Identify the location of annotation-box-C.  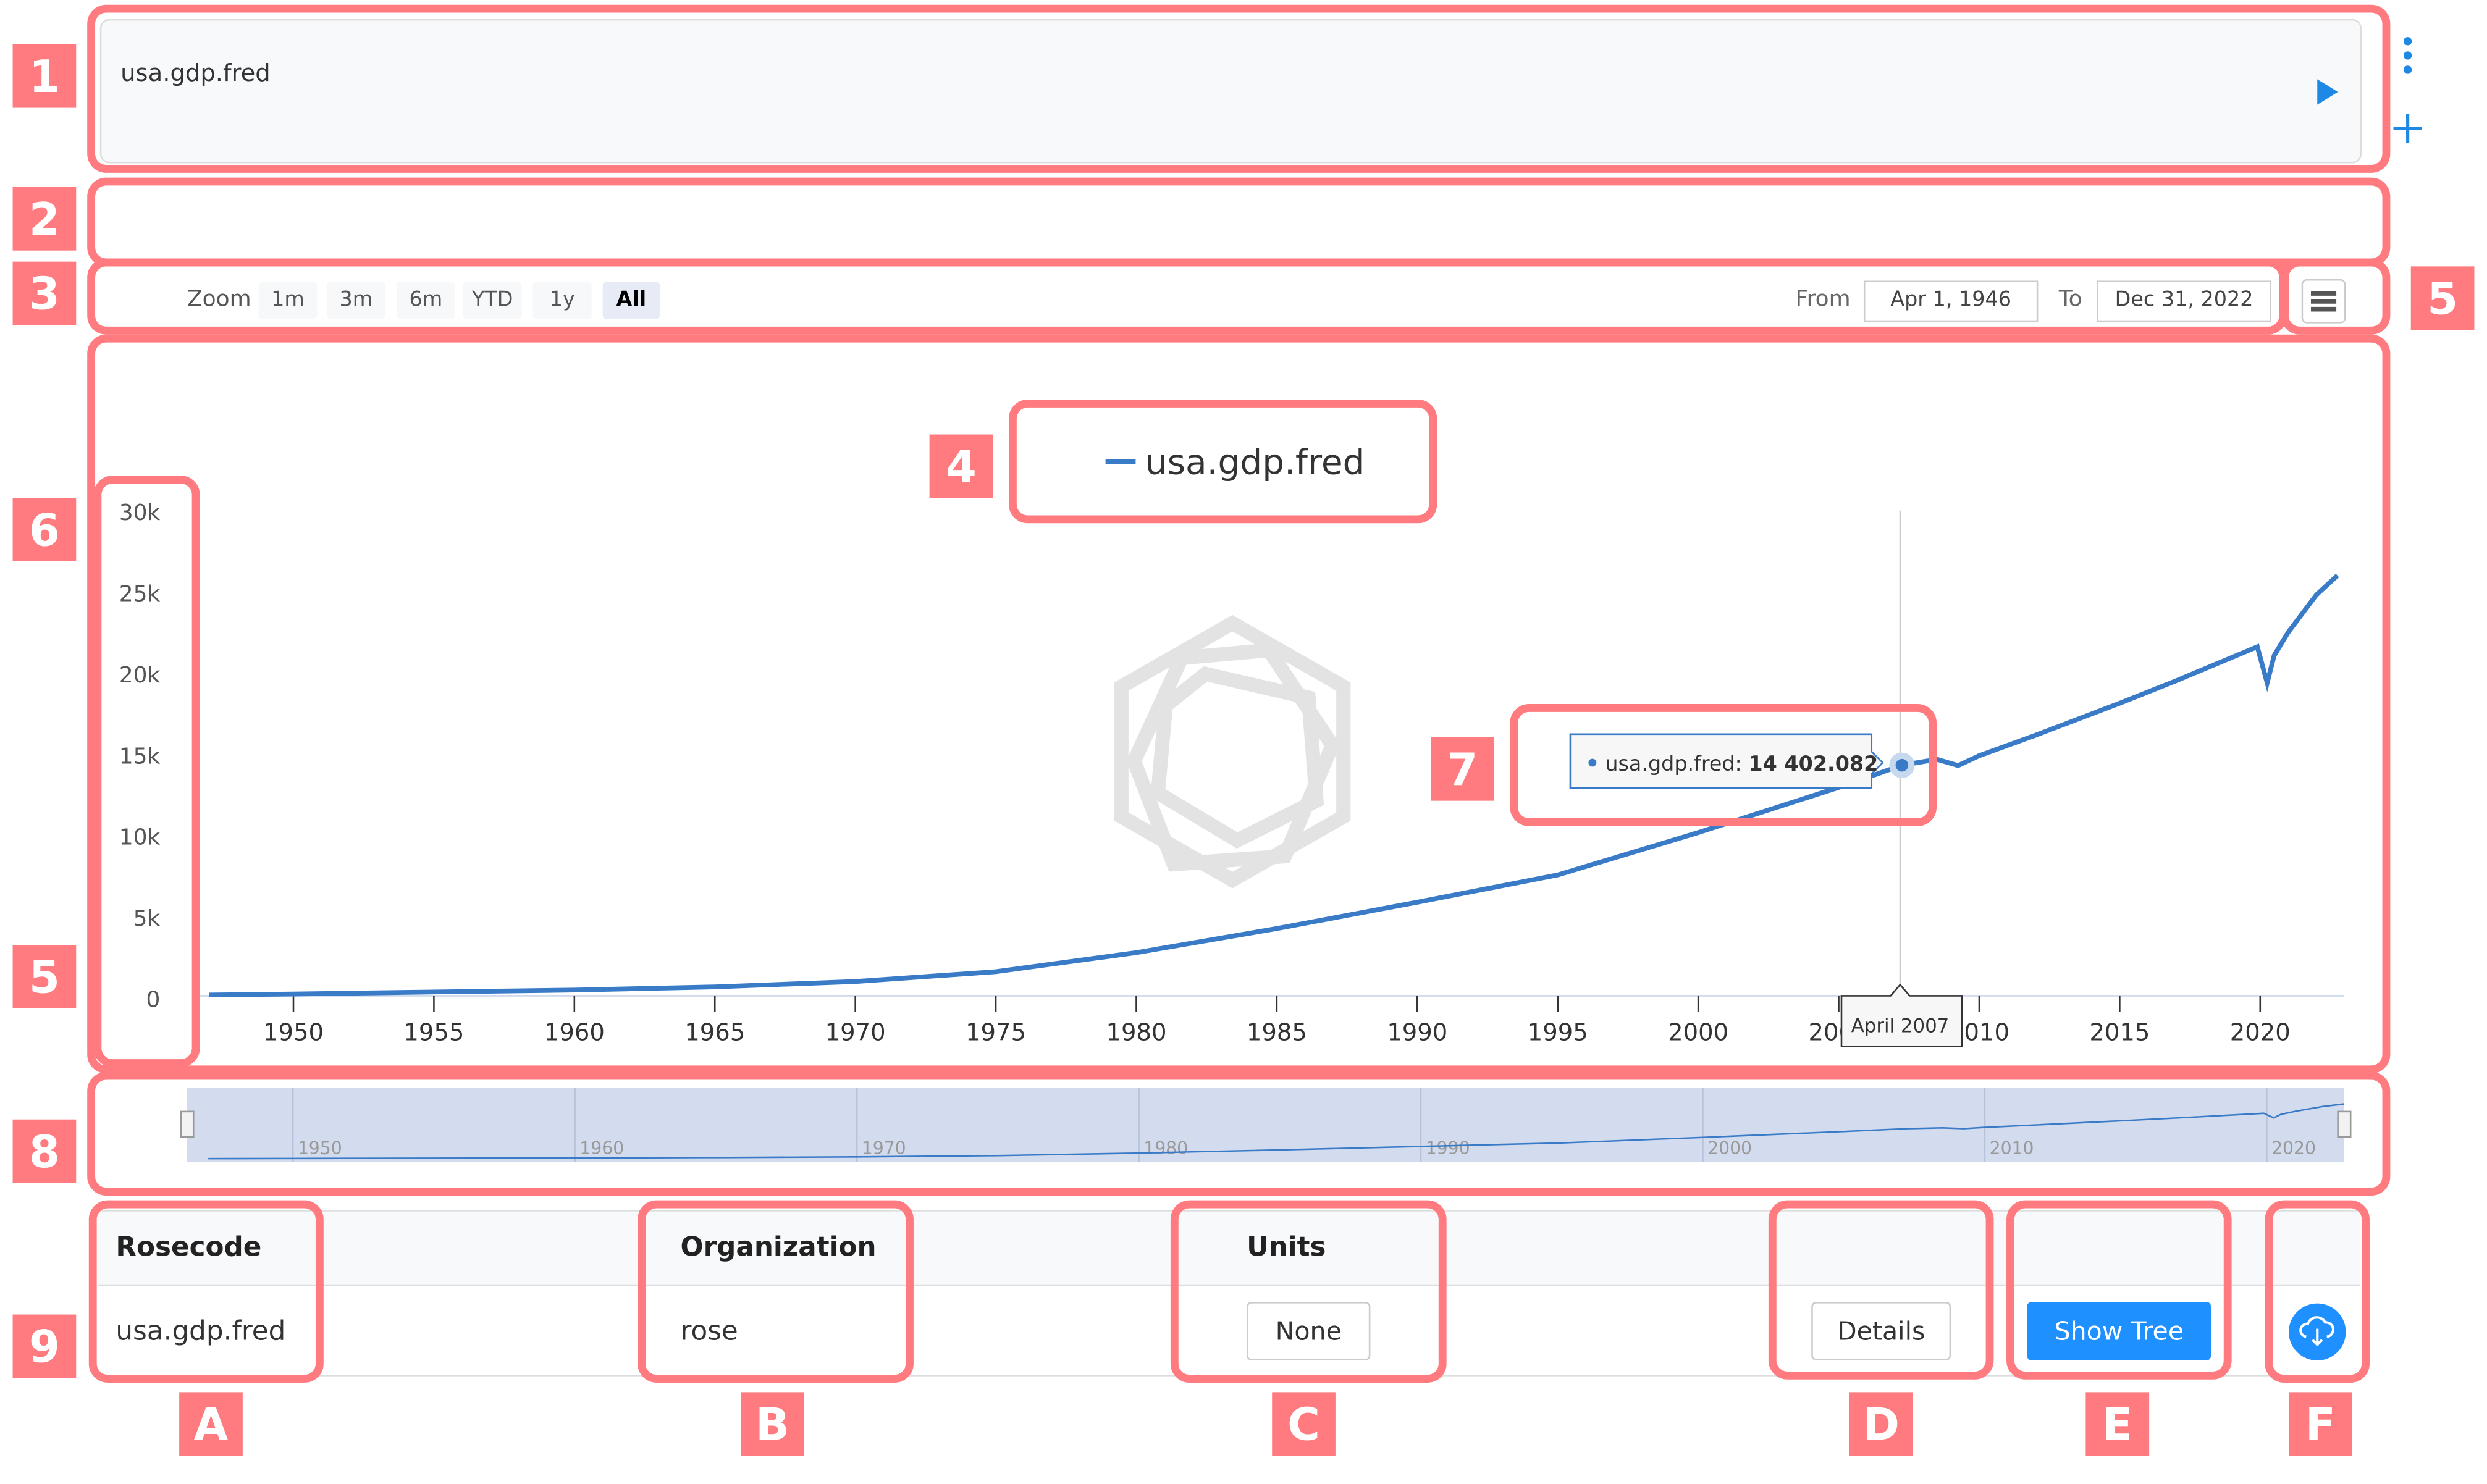
(1308, 1291).